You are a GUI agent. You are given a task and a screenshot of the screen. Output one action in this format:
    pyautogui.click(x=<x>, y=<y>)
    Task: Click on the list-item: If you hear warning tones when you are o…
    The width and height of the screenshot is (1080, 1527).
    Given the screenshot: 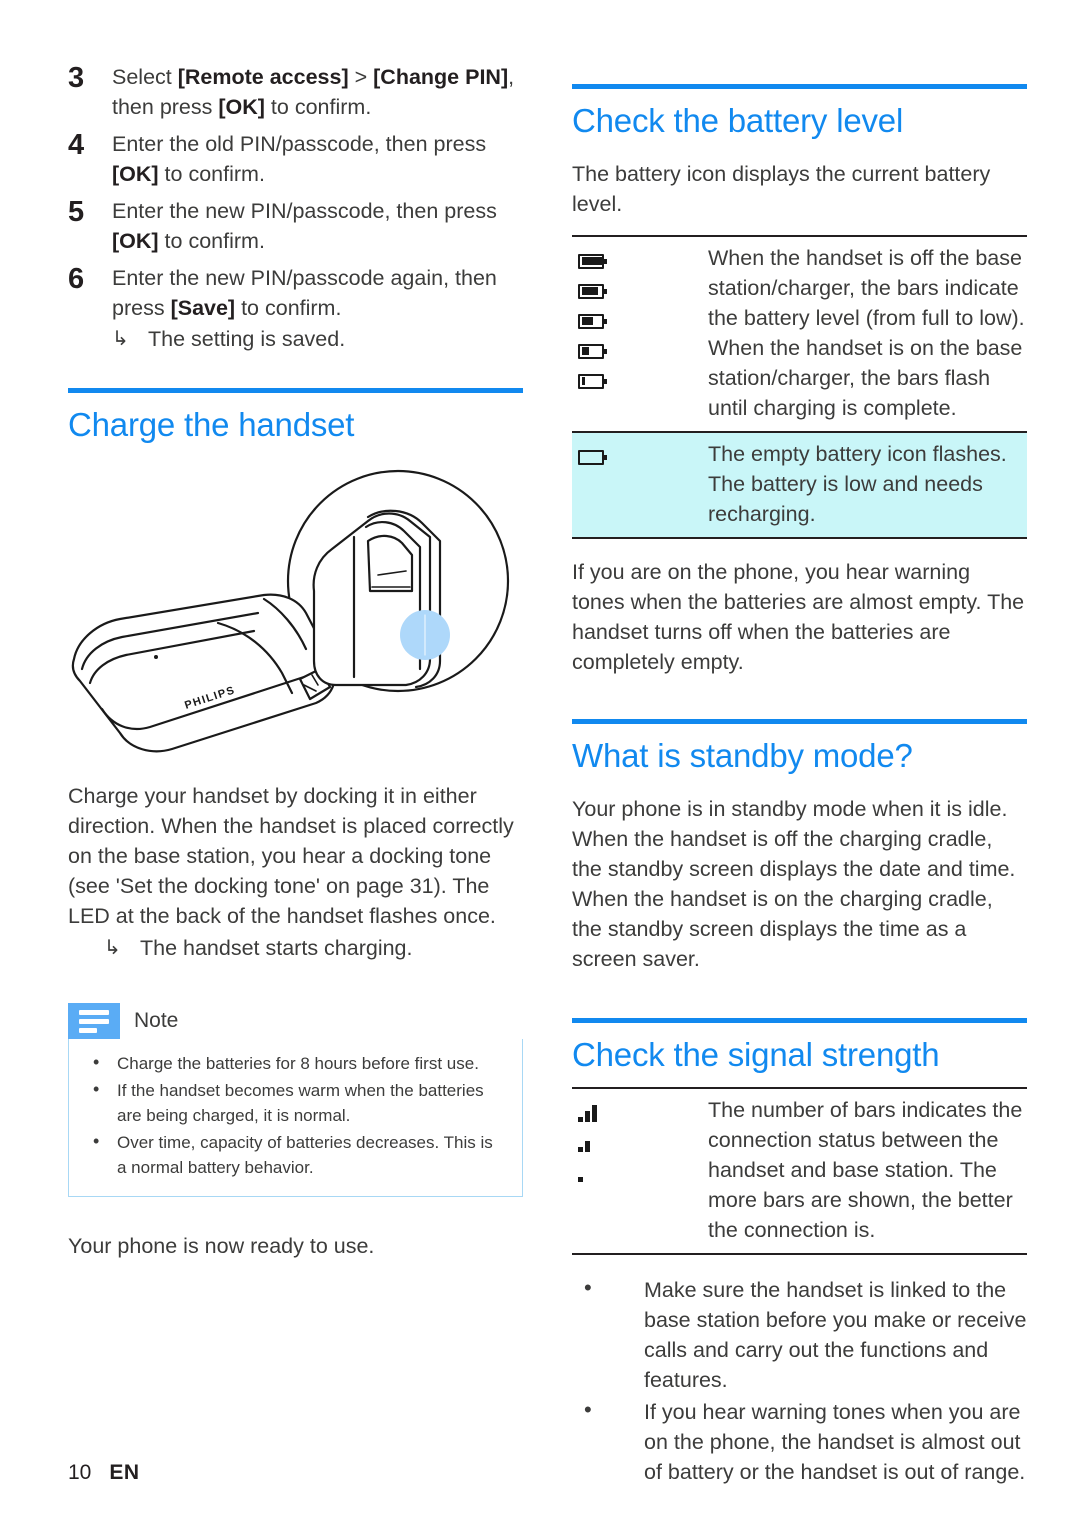 What is the action you would take?
    pyautogui.click(x=799, y=1441)
    